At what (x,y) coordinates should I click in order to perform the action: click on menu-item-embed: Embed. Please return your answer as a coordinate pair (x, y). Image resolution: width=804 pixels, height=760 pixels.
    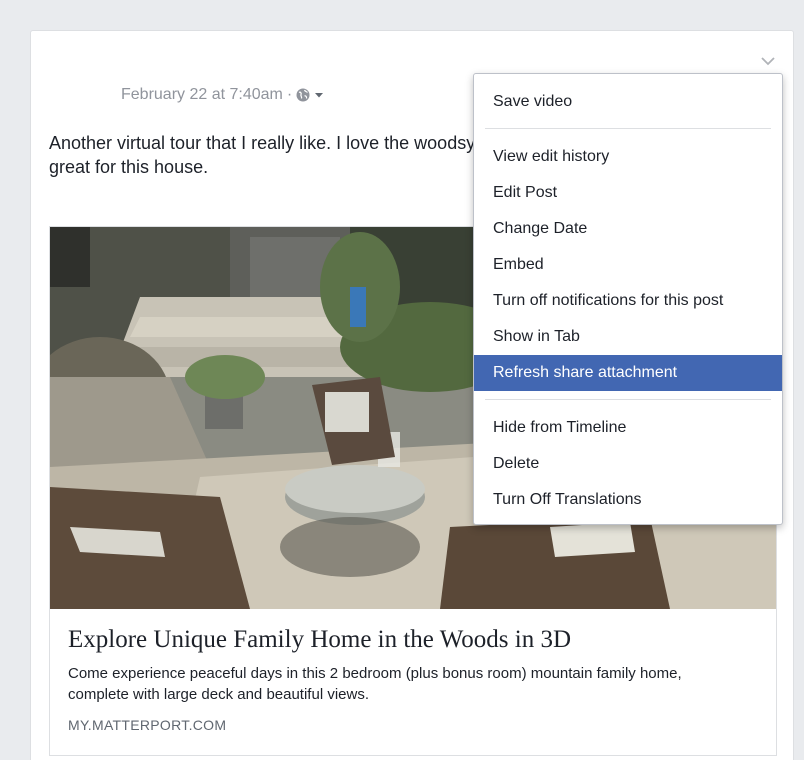
    Looking at the image, I should click on (628, 265).